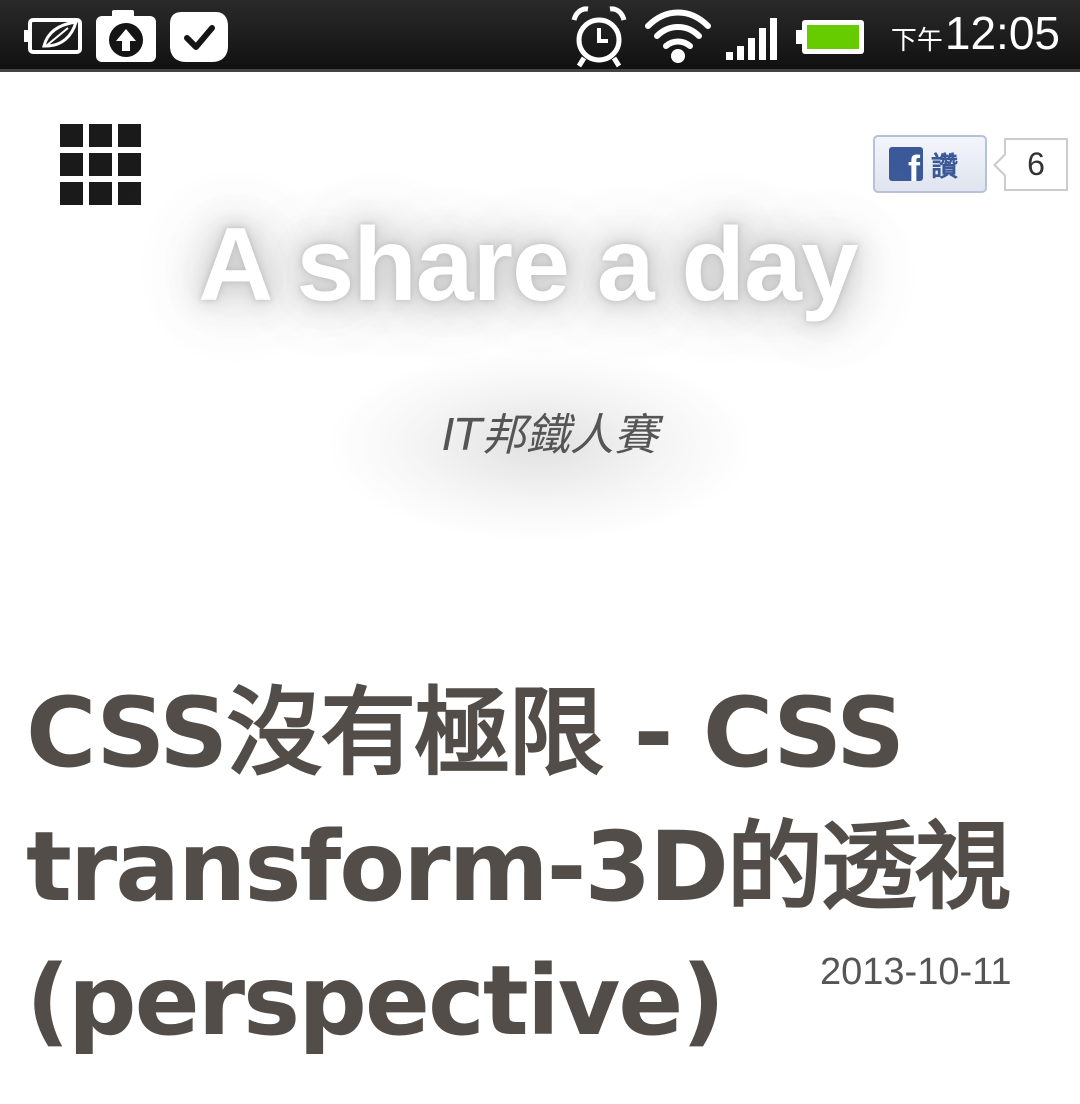  I want to click on grid-menu-icon, so click(100, 164).